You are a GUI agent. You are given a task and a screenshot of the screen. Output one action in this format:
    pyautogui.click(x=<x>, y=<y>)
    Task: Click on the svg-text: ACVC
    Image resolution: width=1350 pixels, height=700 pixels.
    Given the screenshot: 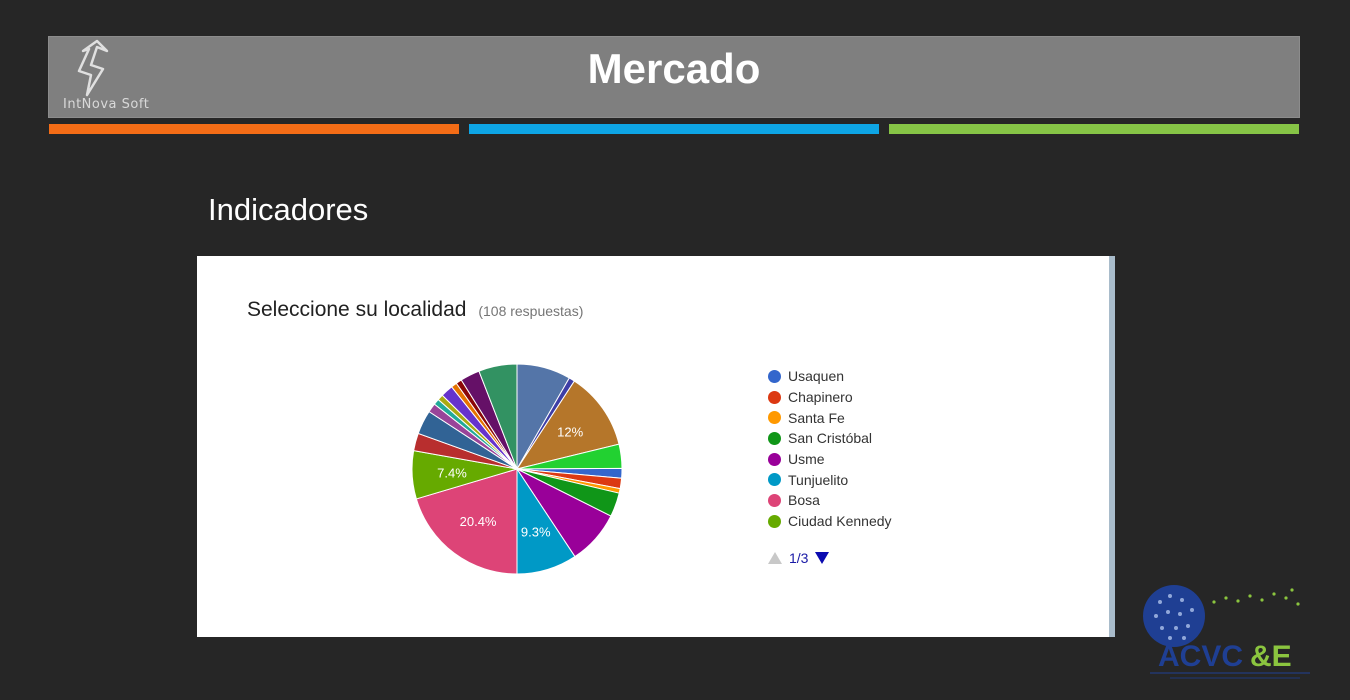 What is the action you would take?
    pyautogui.click(x=1200, y=656)
    